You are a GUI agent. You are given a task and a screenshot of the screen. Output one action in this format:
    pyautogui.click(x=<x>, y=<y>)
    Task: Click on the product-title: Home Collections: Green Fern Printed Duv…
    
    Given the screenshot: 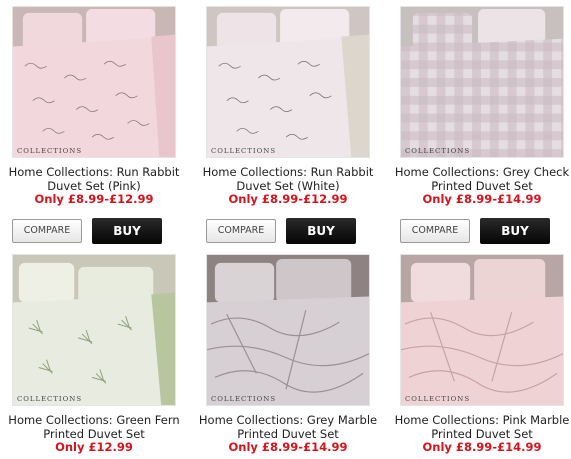 What is the action you would take?
    pyautogui.click(x=94, y=427)
    